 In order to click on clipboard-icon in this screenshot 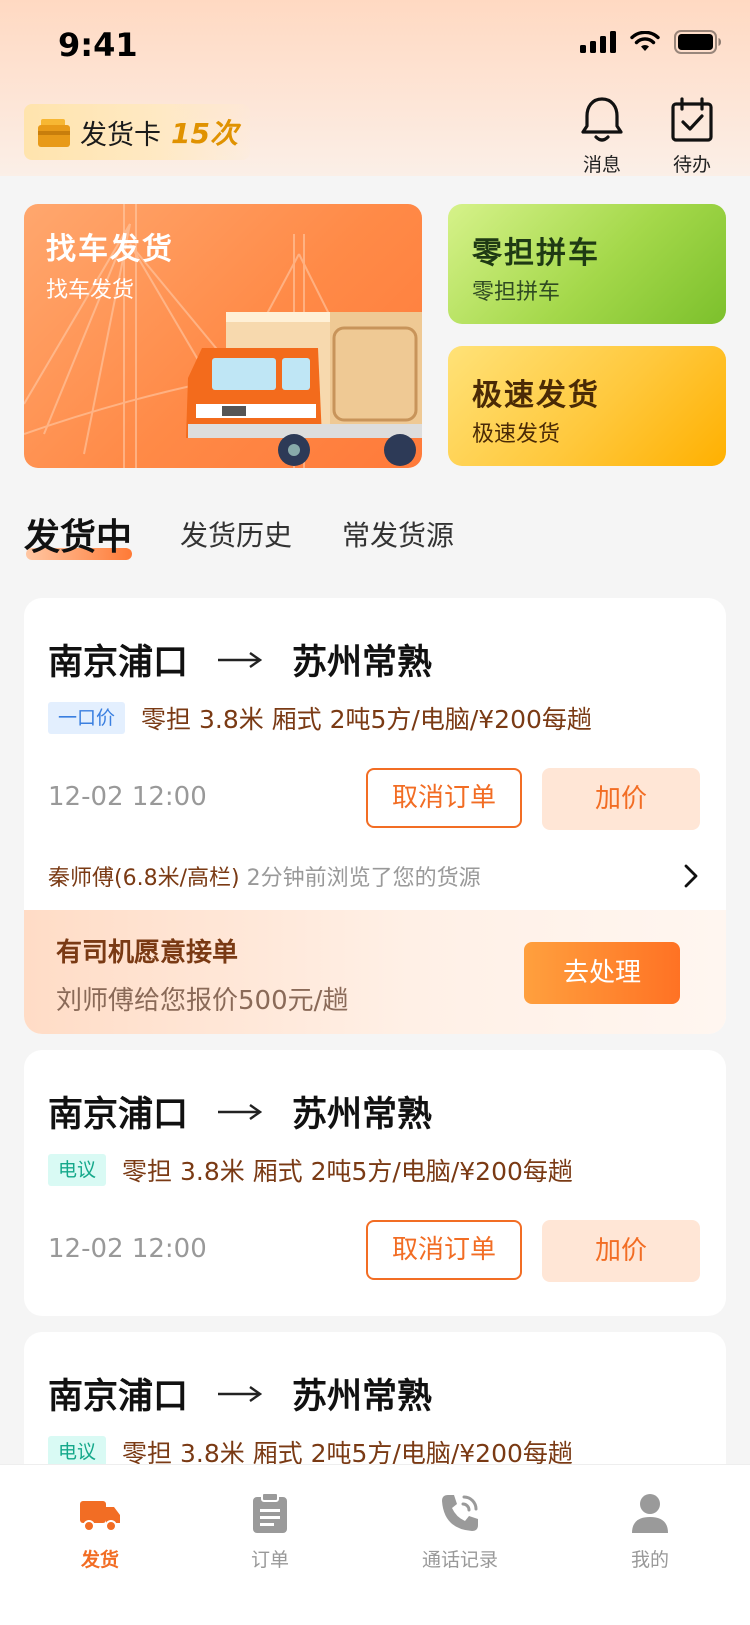, I will do `click(270, 1513)`.